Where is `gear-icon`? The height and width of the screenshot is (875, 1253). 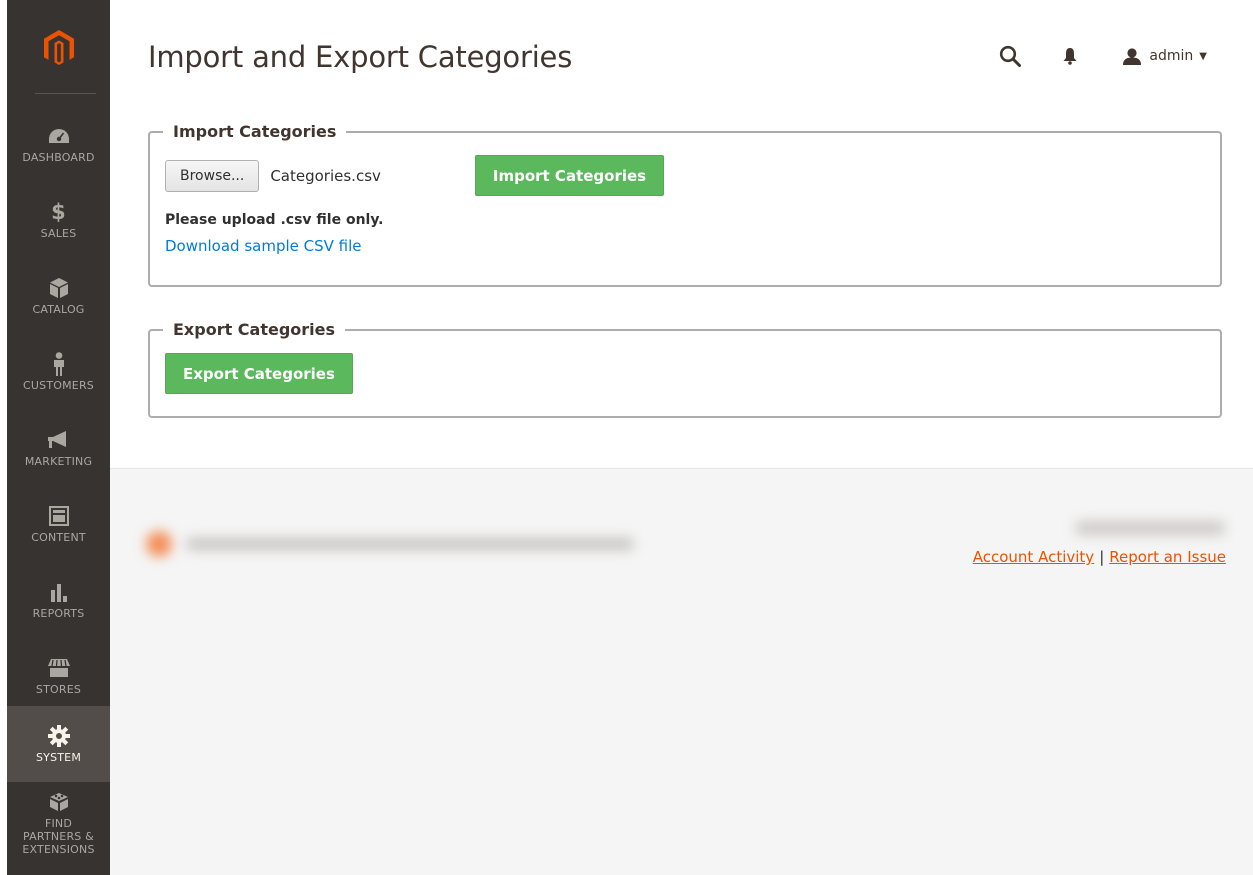
gear-icon is located at coordinates (58, 736).